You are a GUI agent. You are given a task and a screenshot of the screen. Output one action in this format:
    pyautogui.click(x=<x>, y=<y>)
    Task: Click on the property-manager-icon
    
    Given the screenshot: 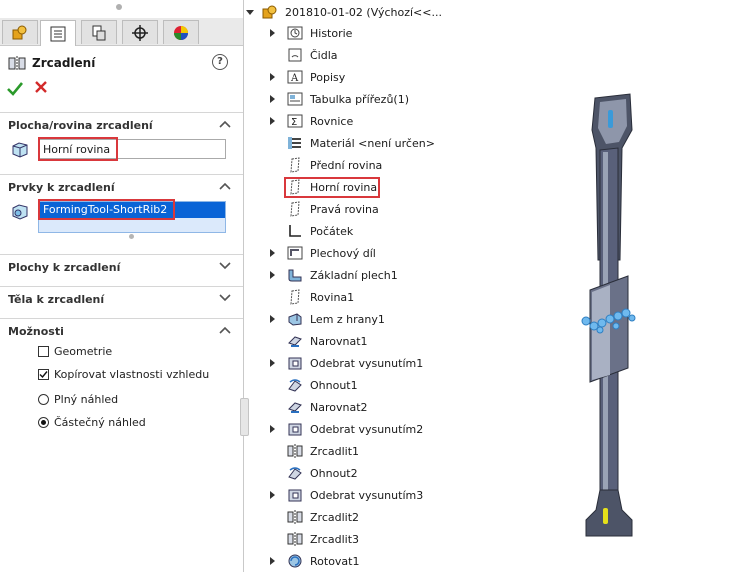 What is the action you would take?
    pyautogui.click(x=58, y=33)
    